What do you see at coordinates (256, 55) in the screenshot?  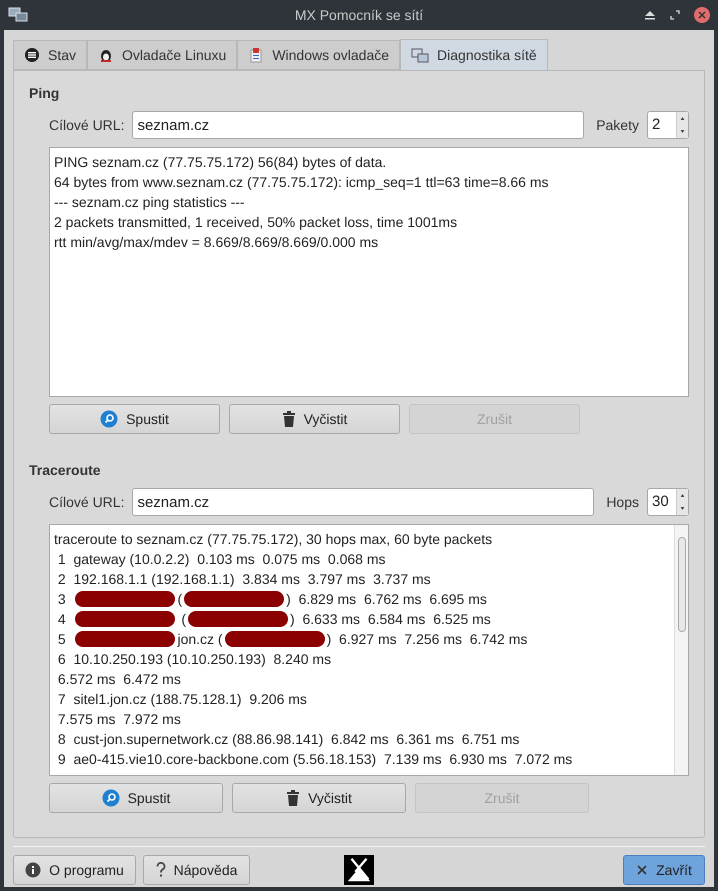 I see `driver-icon` at bounding box center [256, 55].